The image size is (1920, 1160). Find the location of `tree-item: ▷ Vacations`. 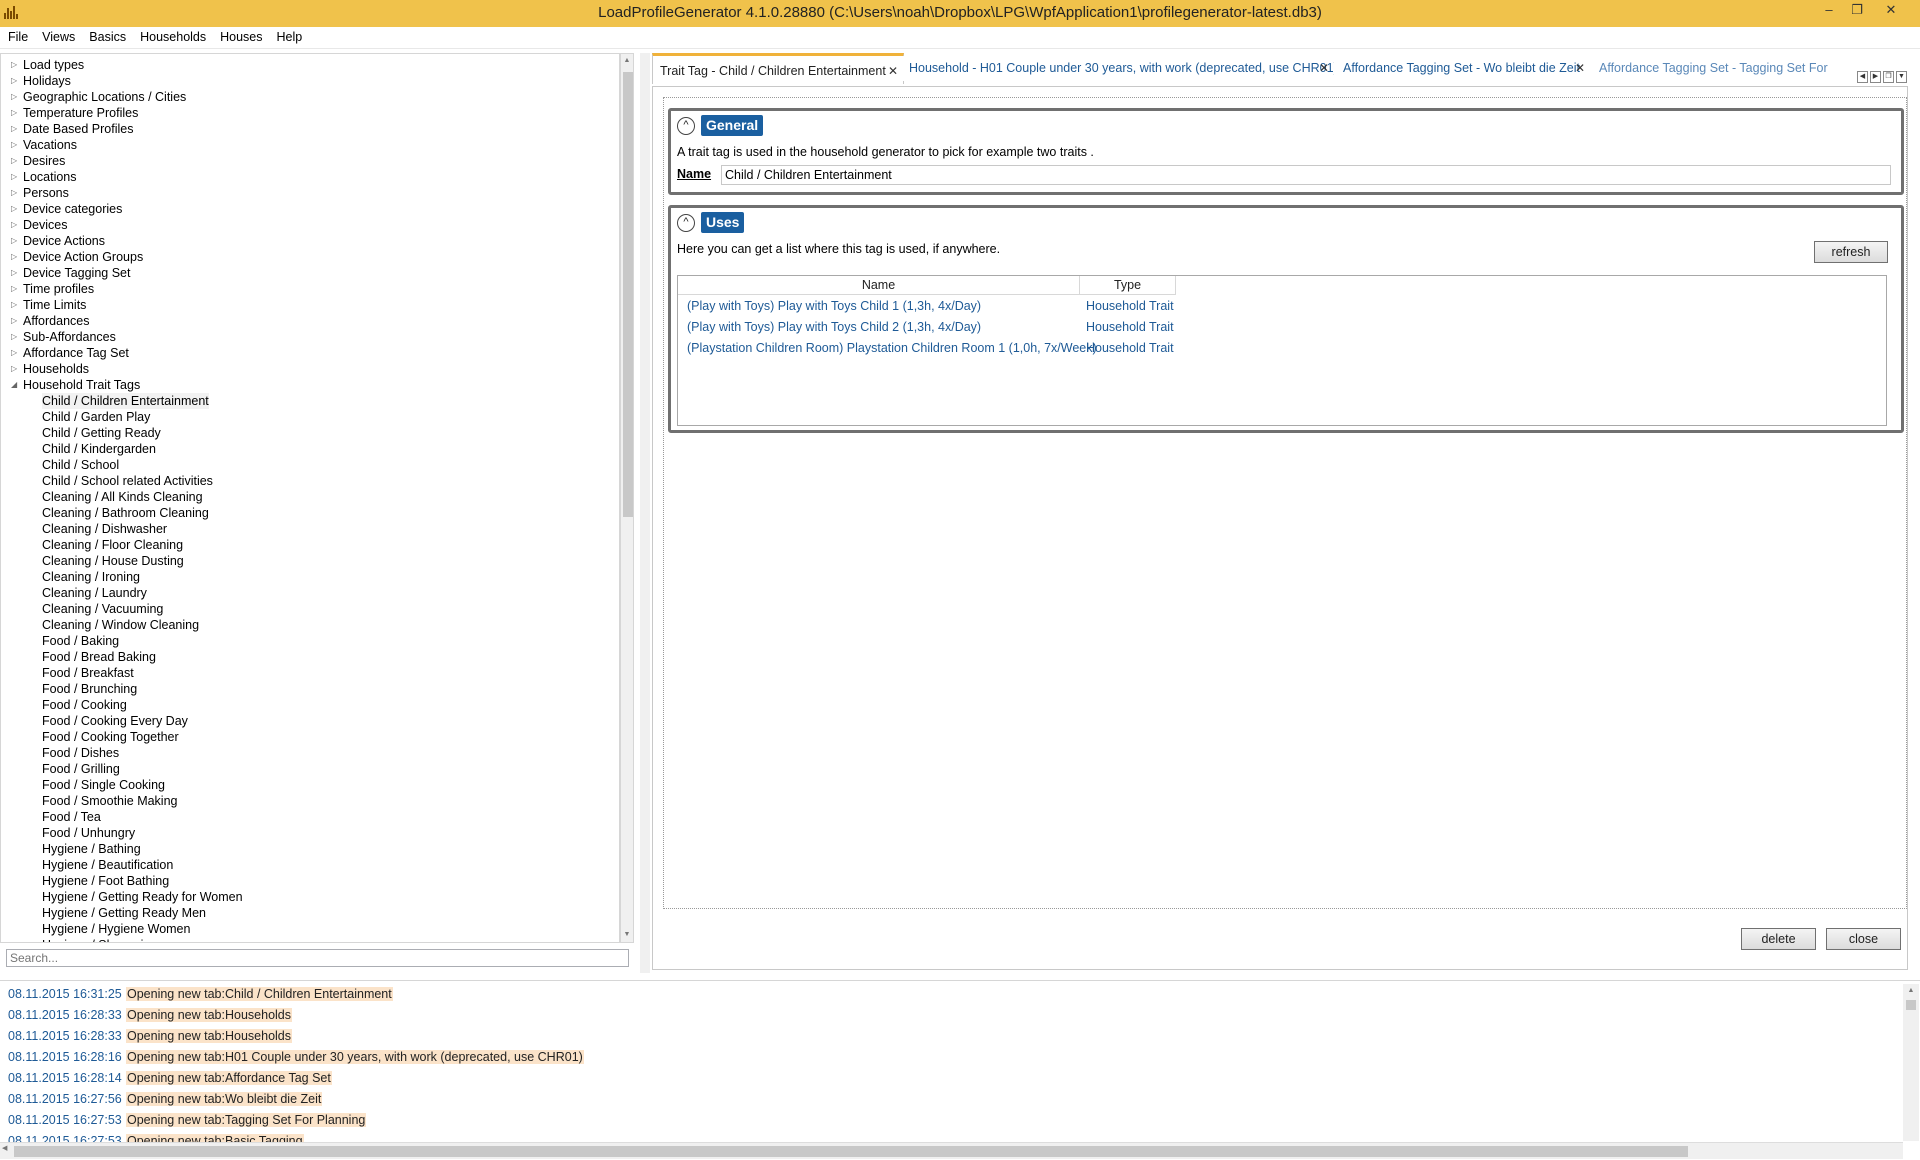

tree-item: ▷ Vacations is located at coordinates (44, 145).